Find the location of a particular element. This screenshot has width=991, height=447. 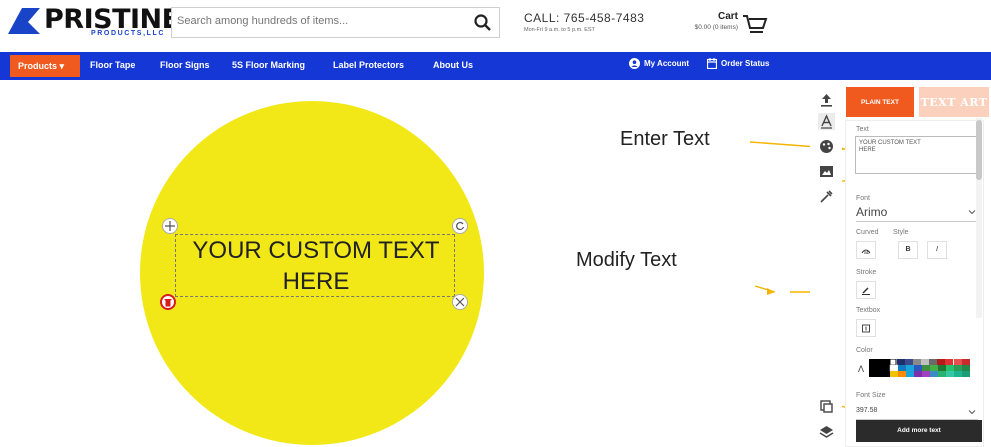

order-status-link: Order Status is located at coordinates (738, 63).